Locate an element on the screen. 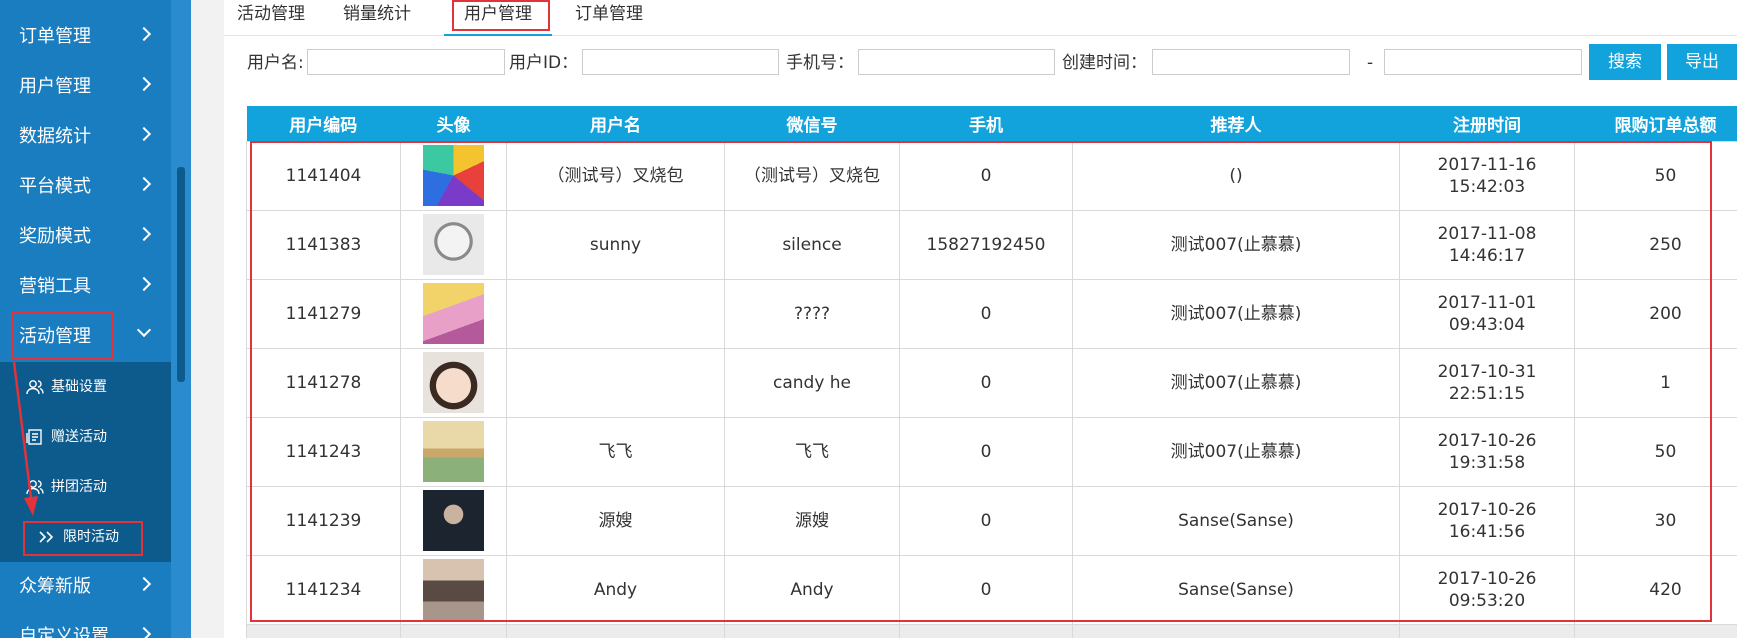 The width and height of the screenshot is (1737, 638). username-cell: 源嫂 is located at coordinates (615, 520).